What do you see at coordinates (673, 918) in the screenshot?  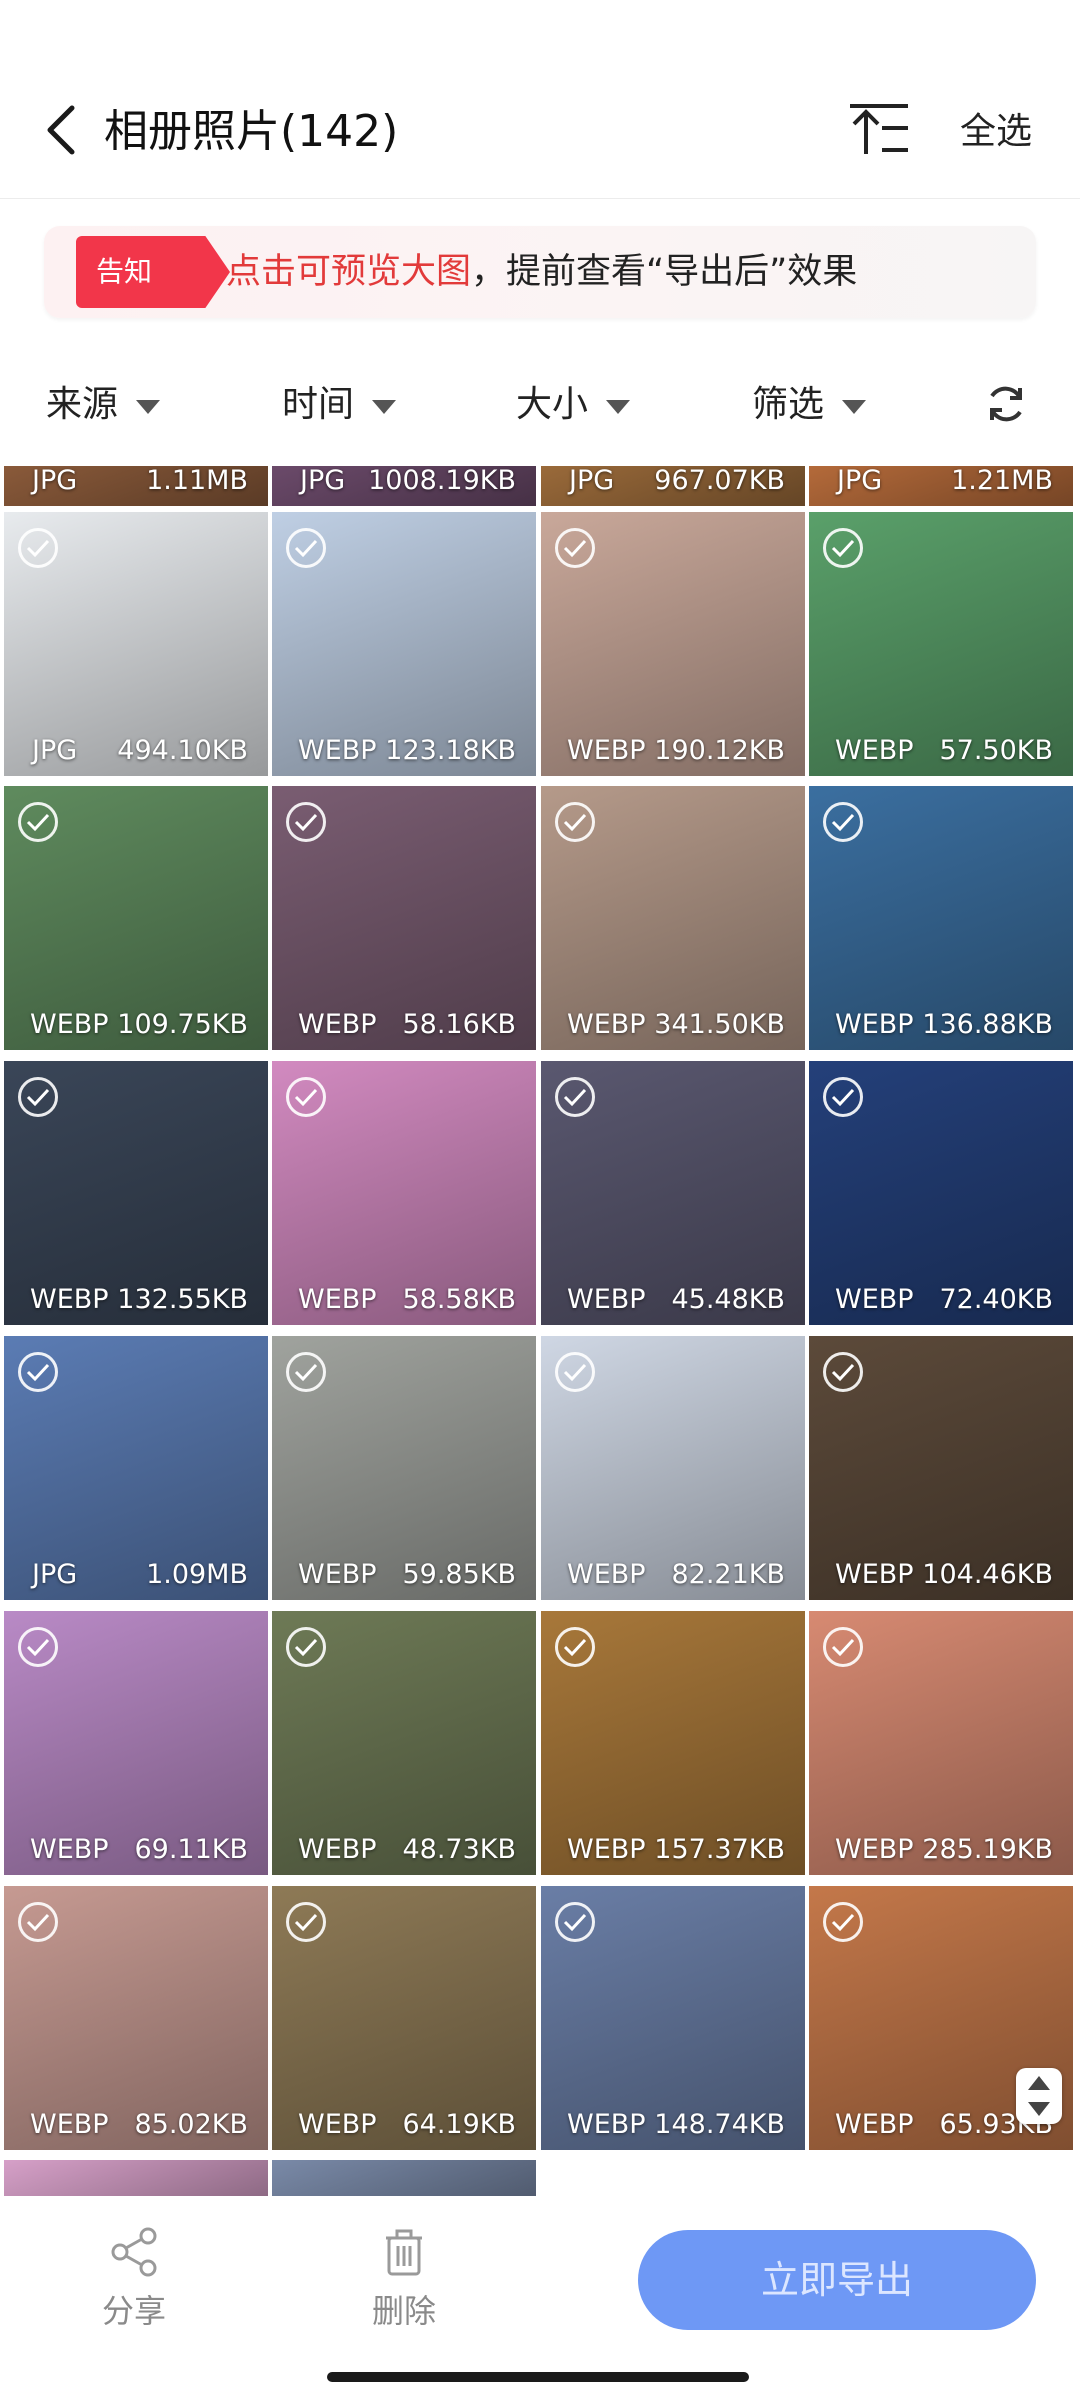 I see `photo-tile: WEBP 341.50KB` at bounding box center [673, 918].